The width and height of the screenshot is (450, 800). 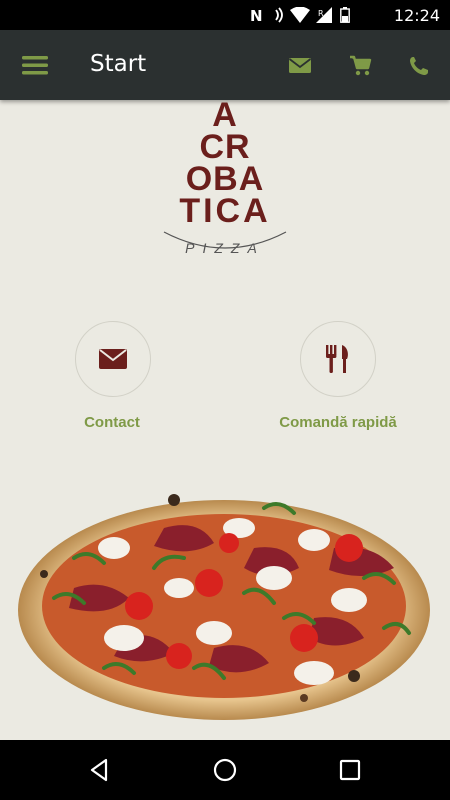 I want to click on back-button, so click(x=100, y=770).